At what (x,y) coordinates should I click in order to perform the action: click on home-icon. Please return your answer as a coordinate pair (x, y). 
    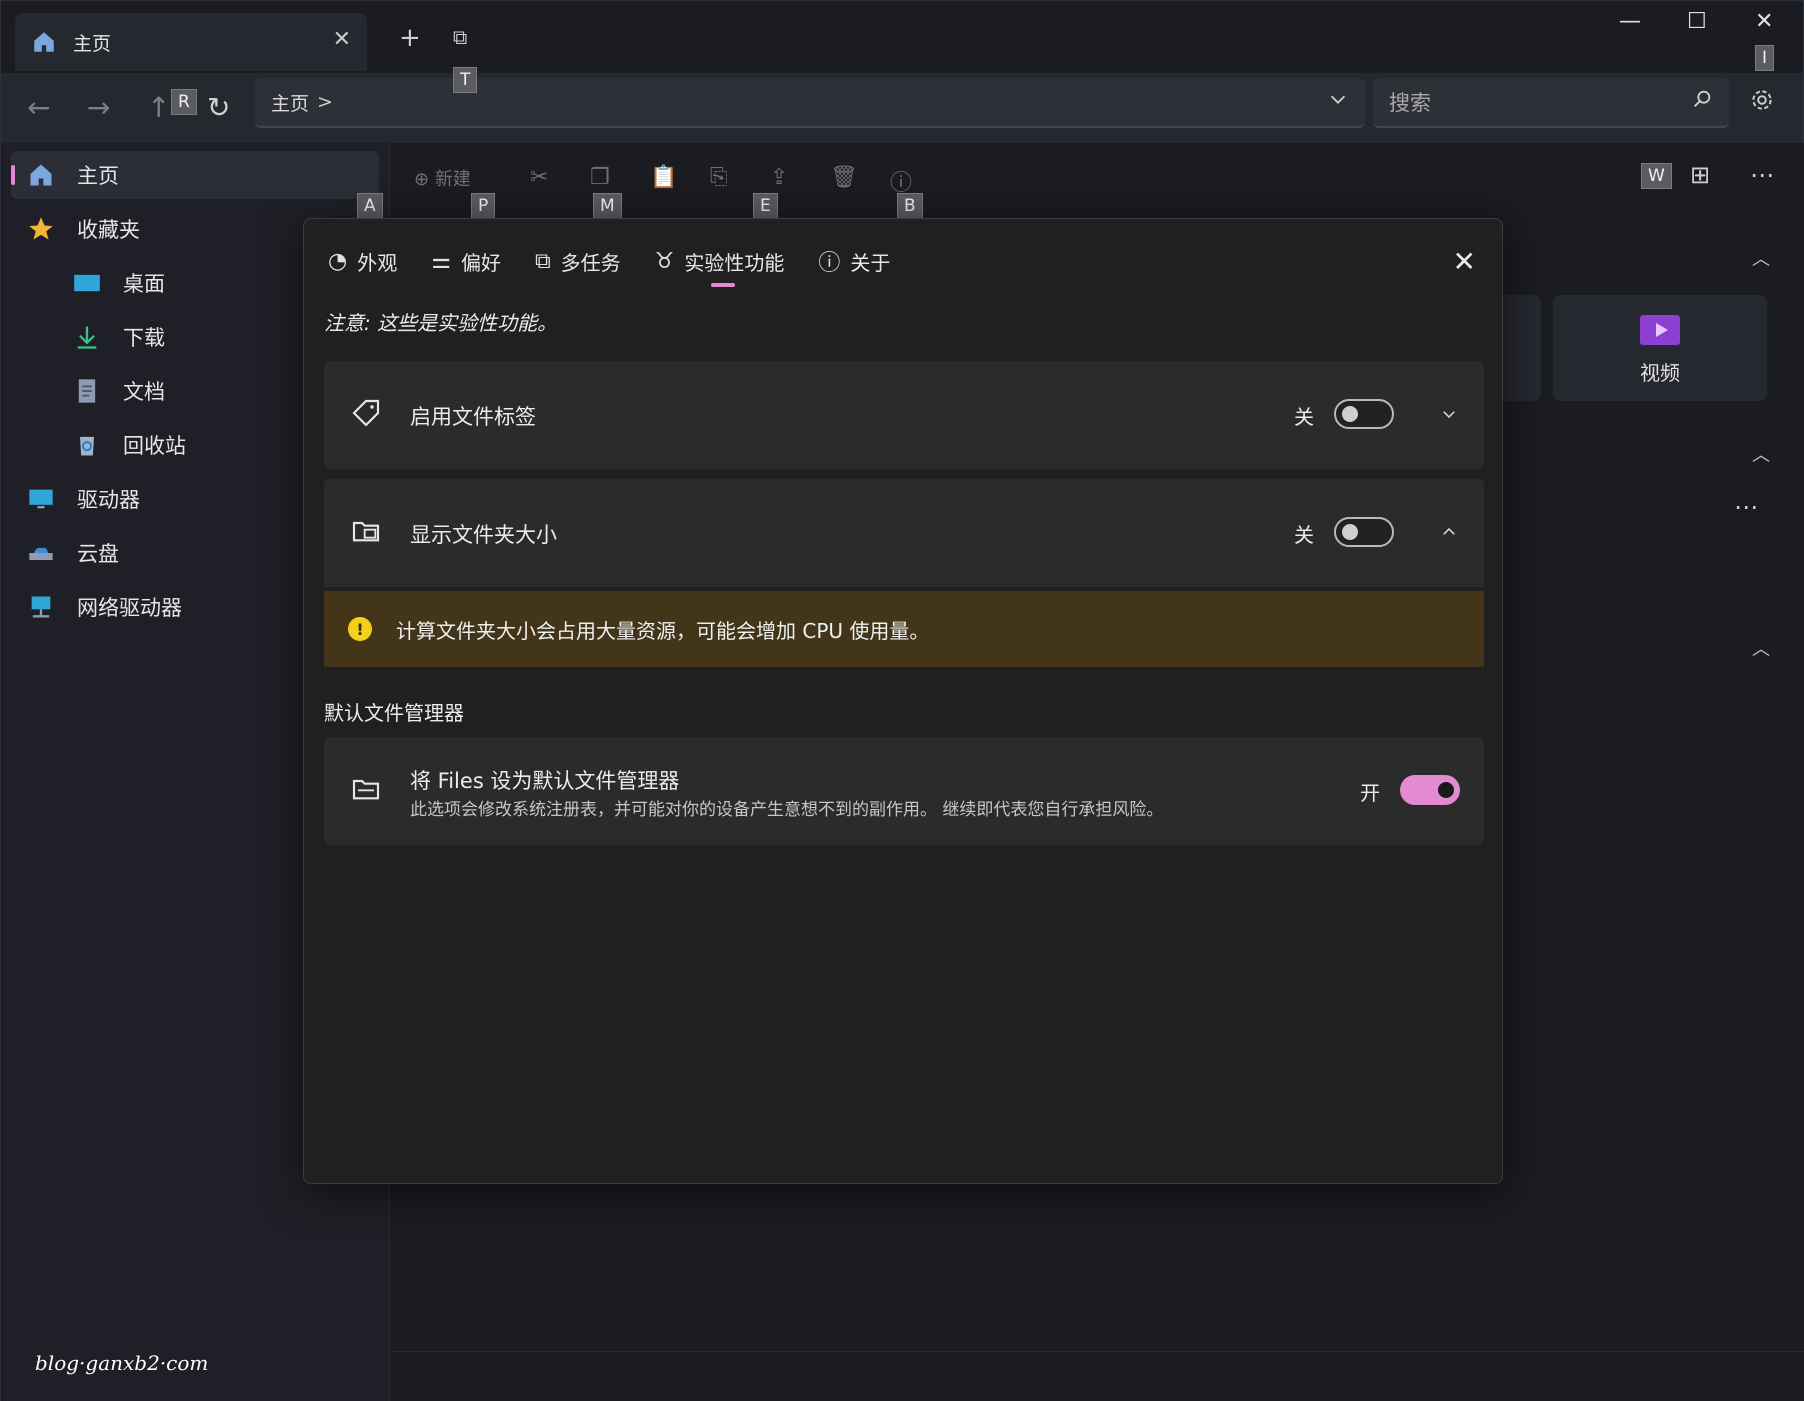
    Looking at the image, I should click on (41, 175).